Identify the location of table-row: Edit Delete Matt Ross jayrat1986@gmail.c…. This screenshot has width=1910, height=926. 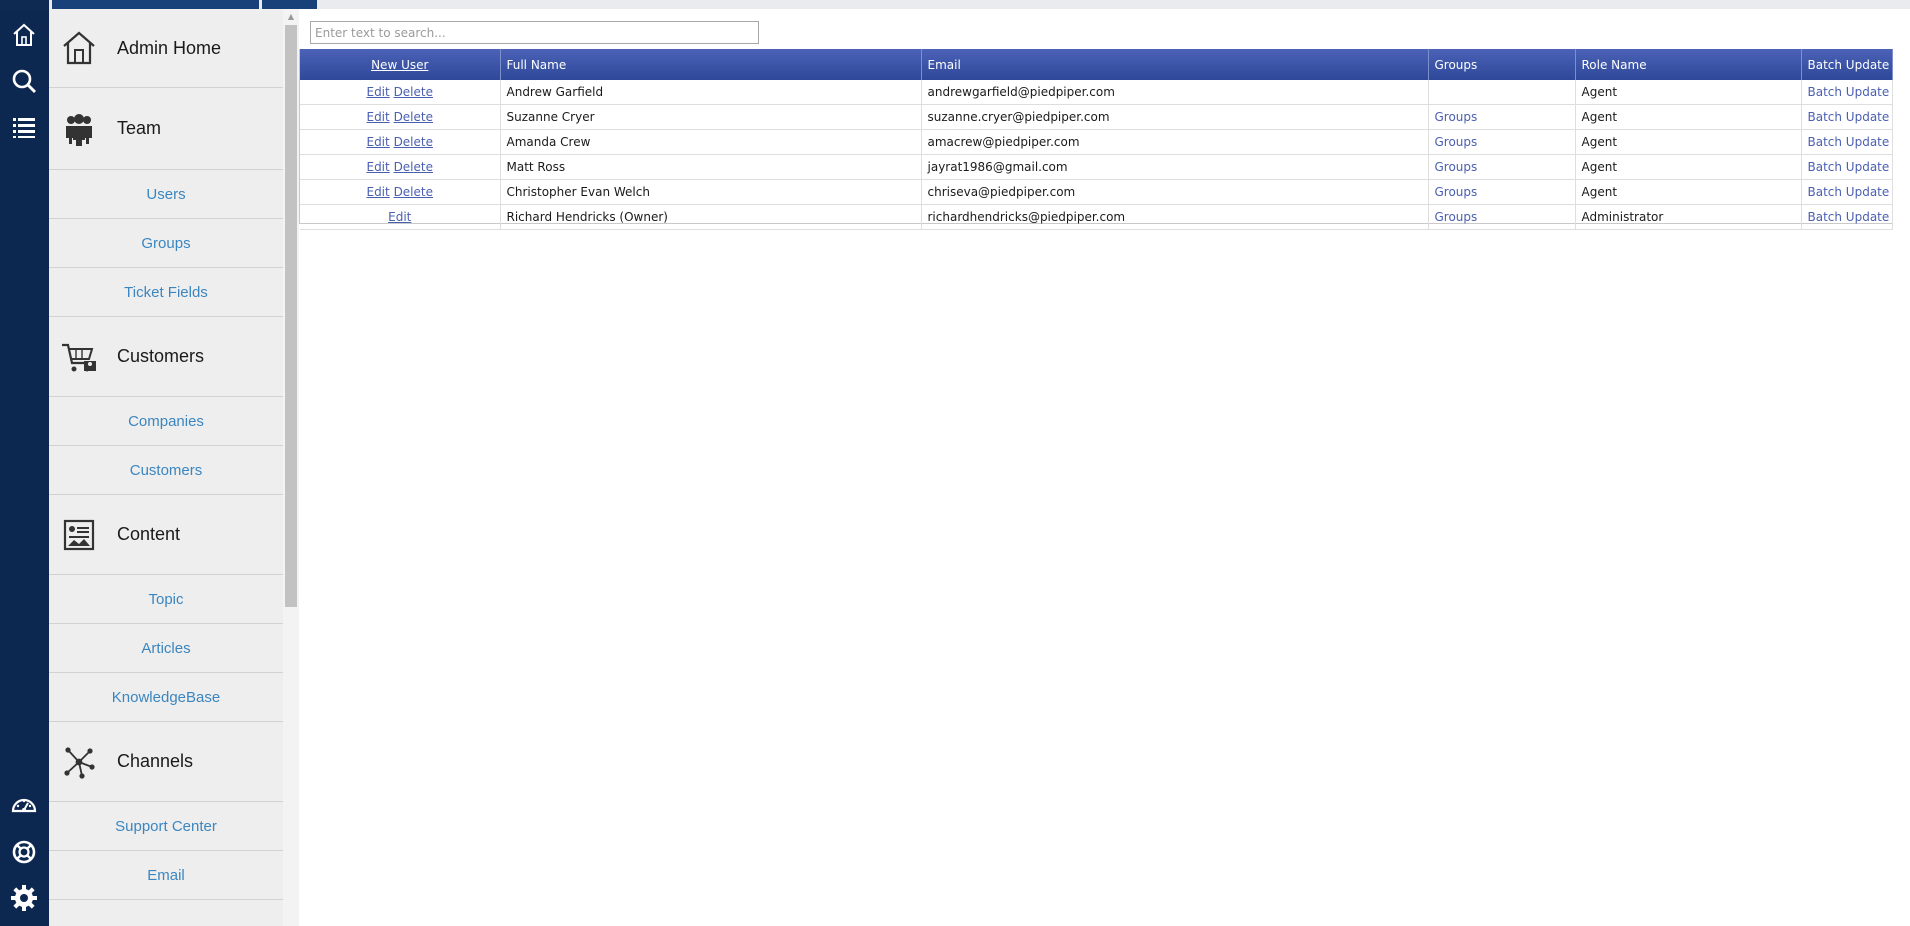
(1096, 167).